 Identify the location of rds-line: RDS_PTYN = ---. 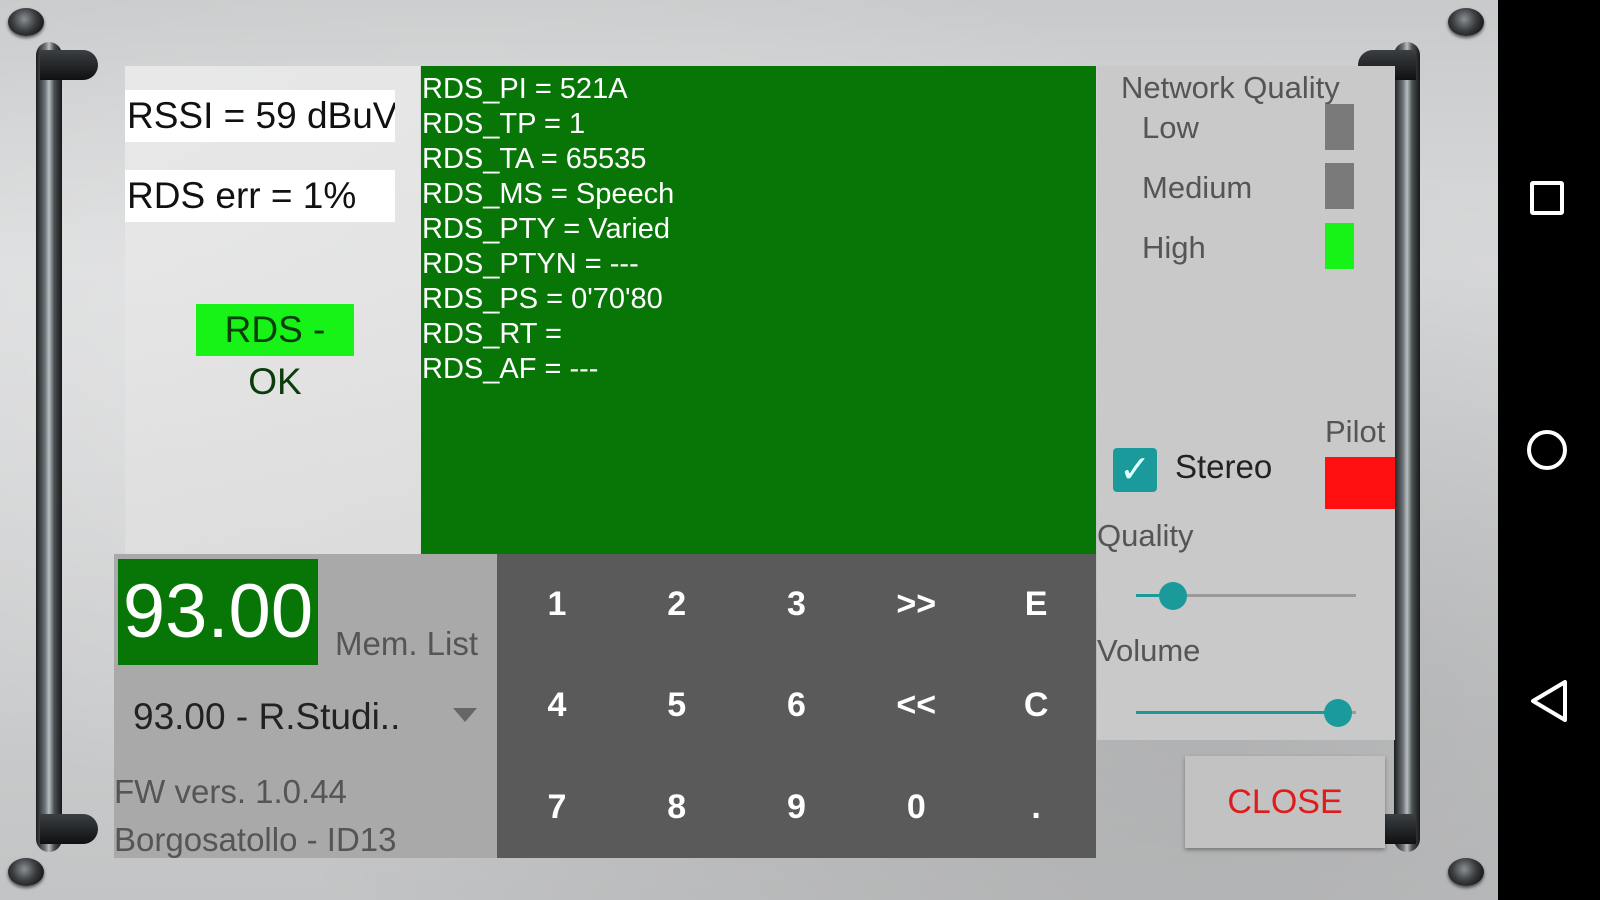
(530, 264).